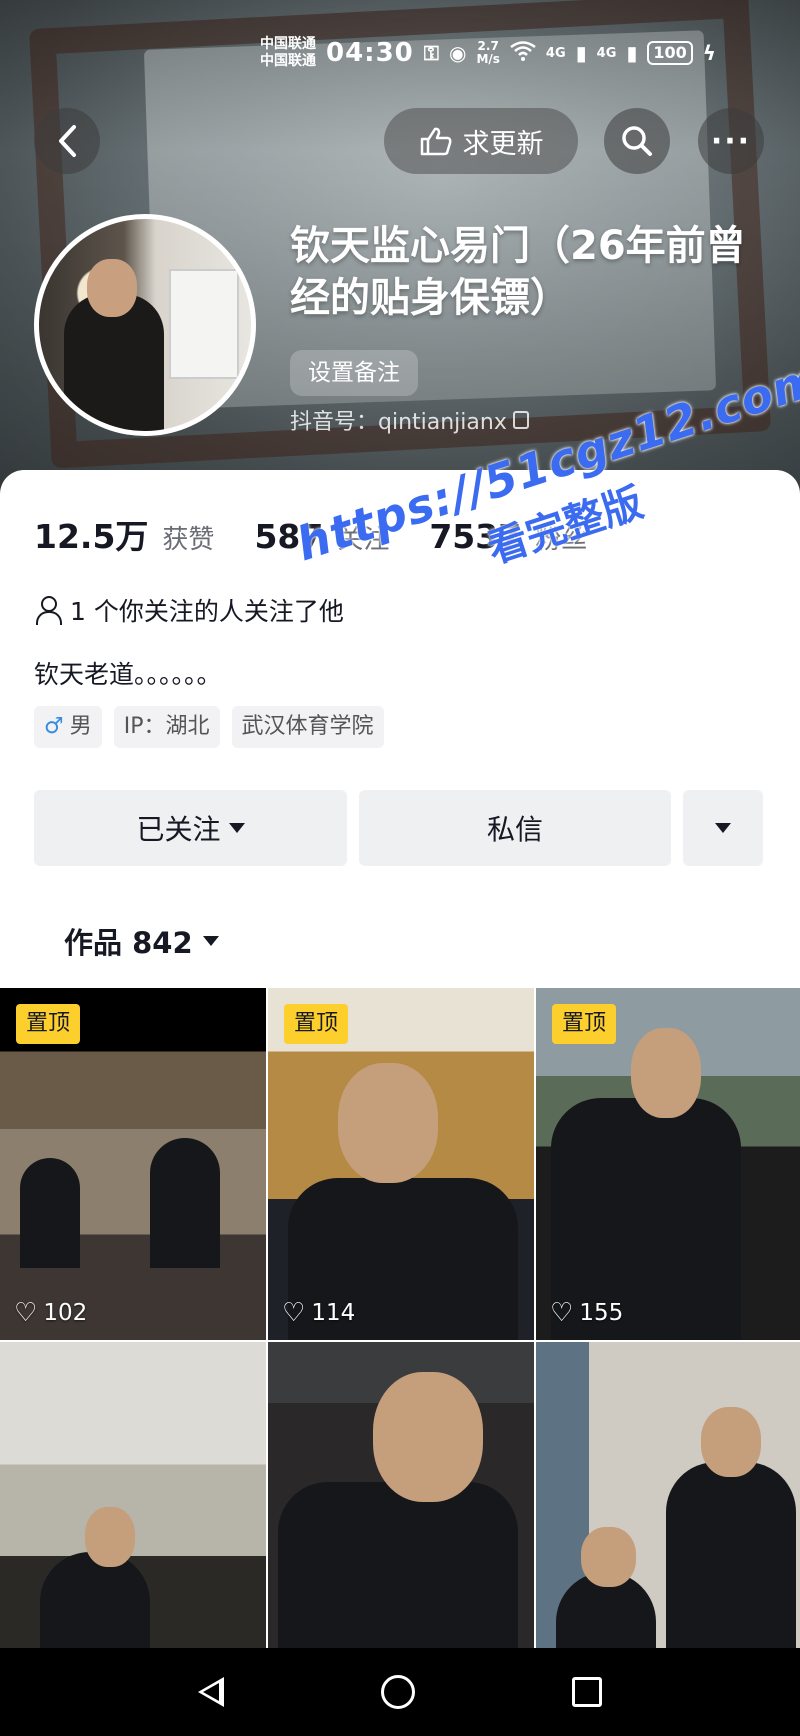 The width and height of the screenshot is (800, 1736). I want to click on like-count: ♡ 102, so click(51, 1313).